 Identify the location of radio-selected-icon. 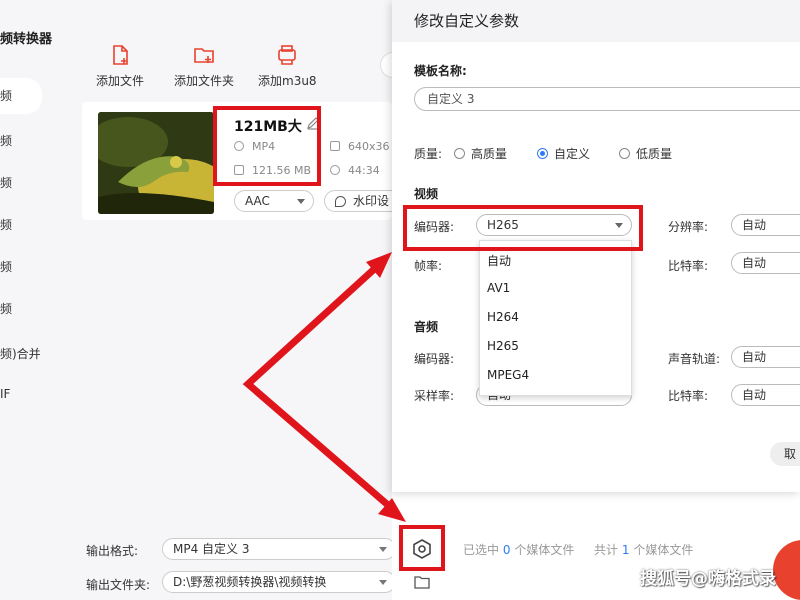
(542, 153).